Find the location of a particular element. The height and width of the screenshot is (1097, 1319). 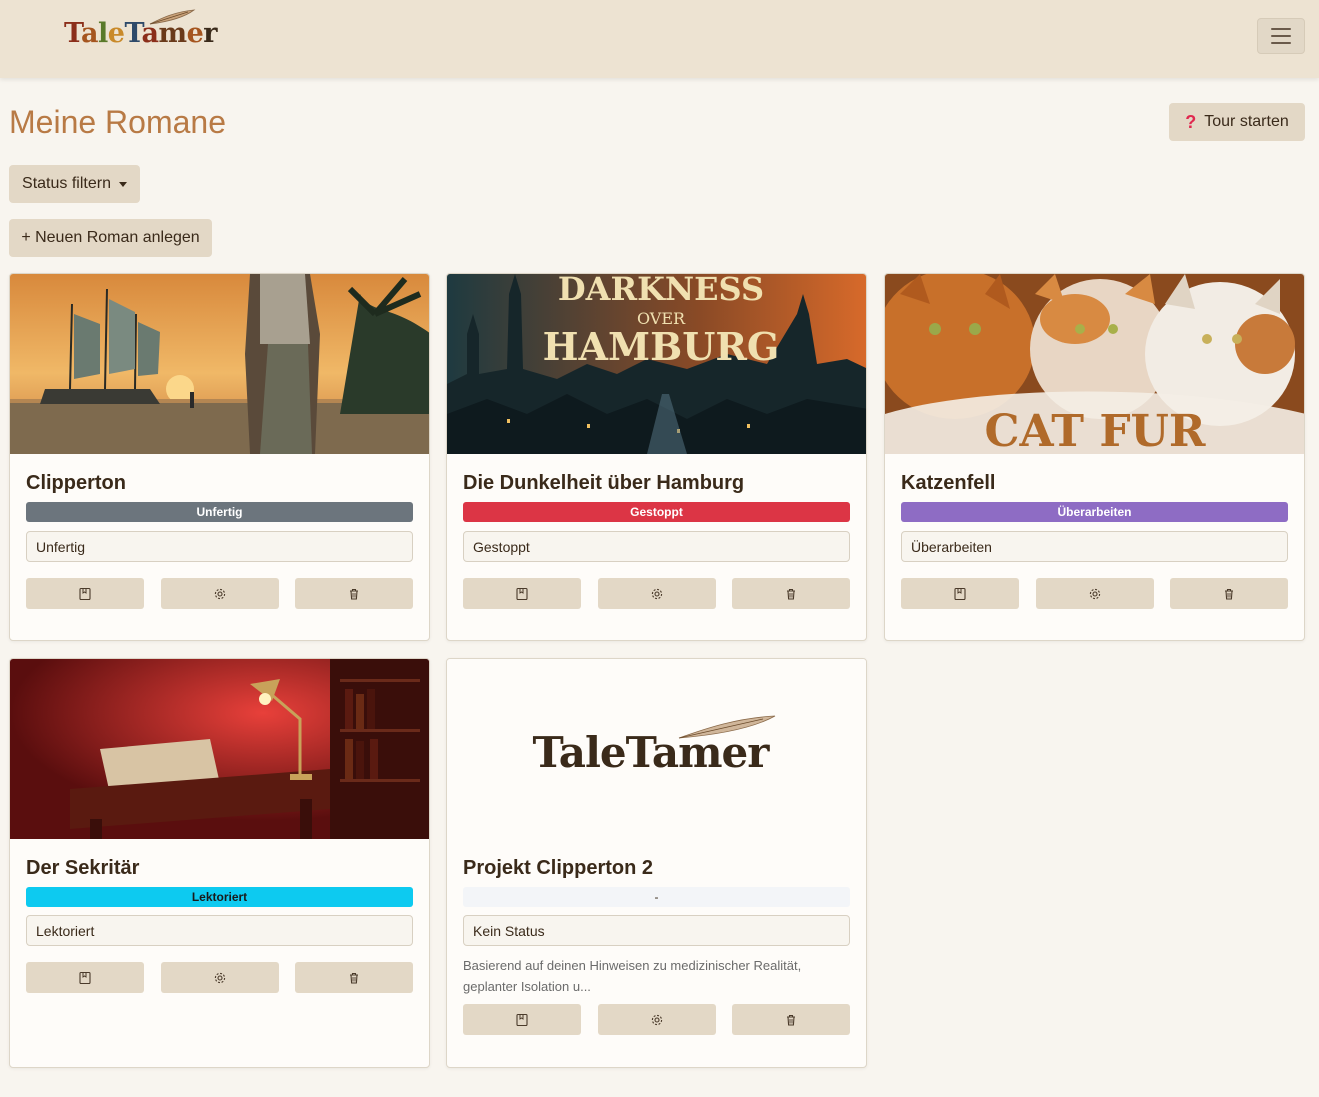

status-badge: Gestoppt is located at coordinates (656, 512).